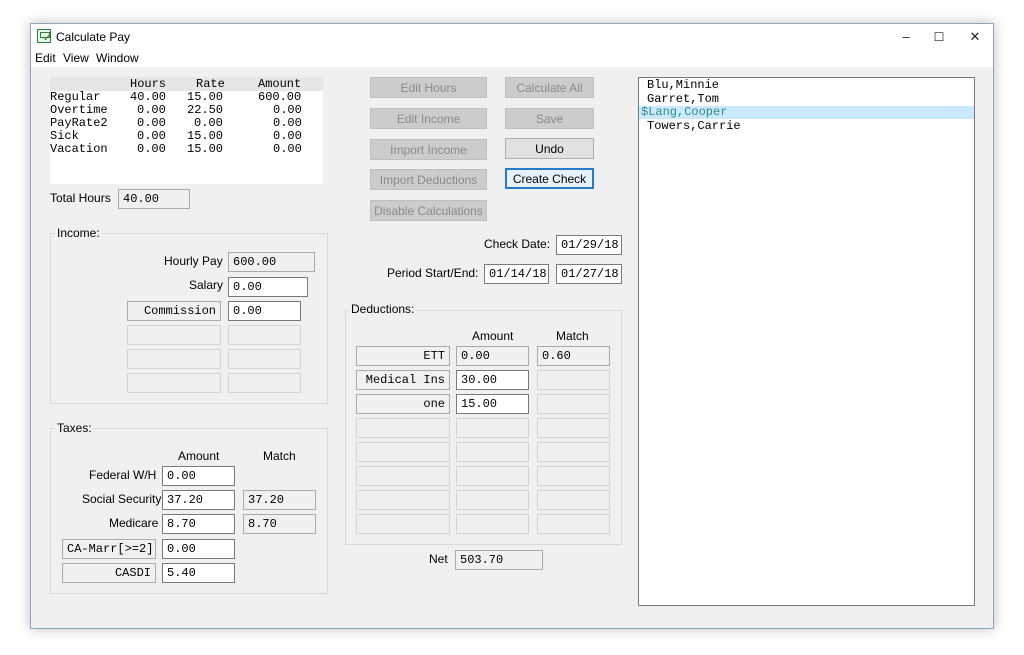  I want to click on menu-view: View, so click(76, 58).